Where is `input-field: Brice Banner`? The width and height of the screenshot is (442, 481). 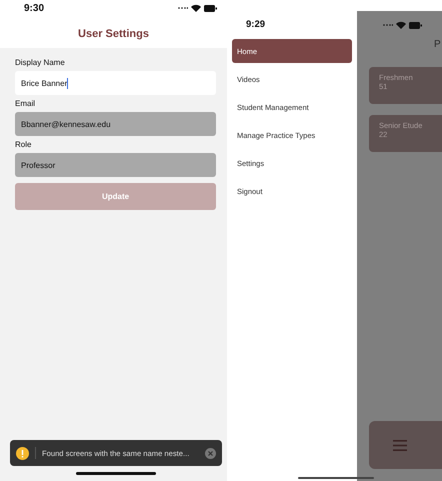
input-field: Brice Banner is located at coordinates (115, 83).